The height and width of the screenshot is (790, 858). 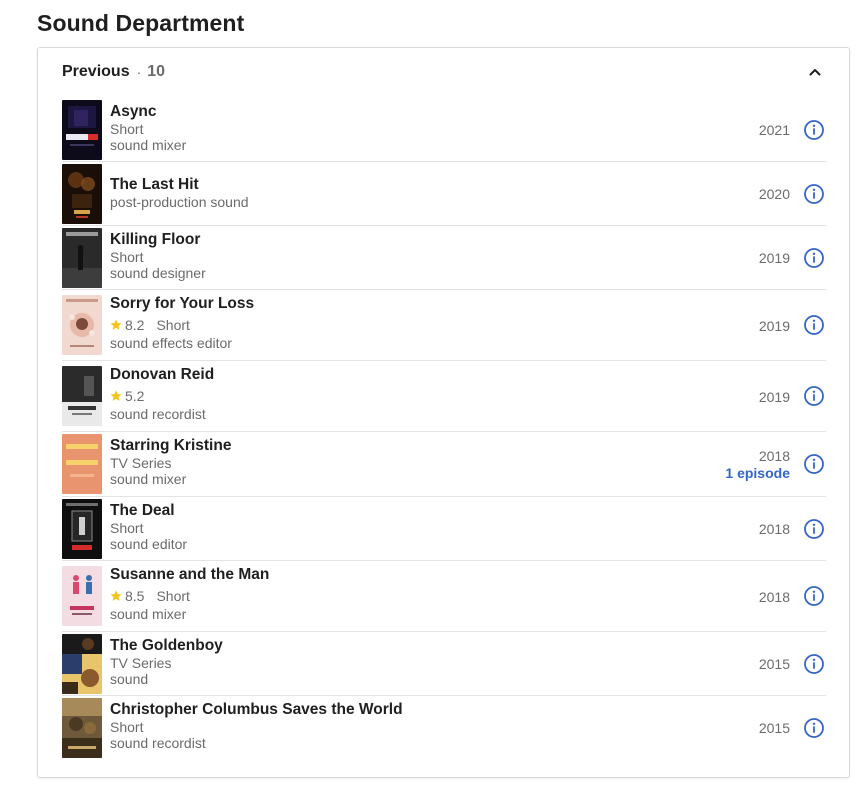 I want to click on credit-title-link: The Last Hit, so click(x=179, y=185).